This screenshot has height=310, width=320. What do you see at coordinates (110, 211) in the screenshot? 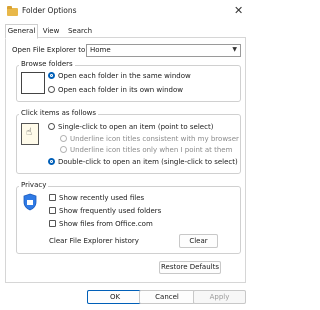
I see `frequent-folders-label: Show frequently used folders` at bounding box center [110, 211].